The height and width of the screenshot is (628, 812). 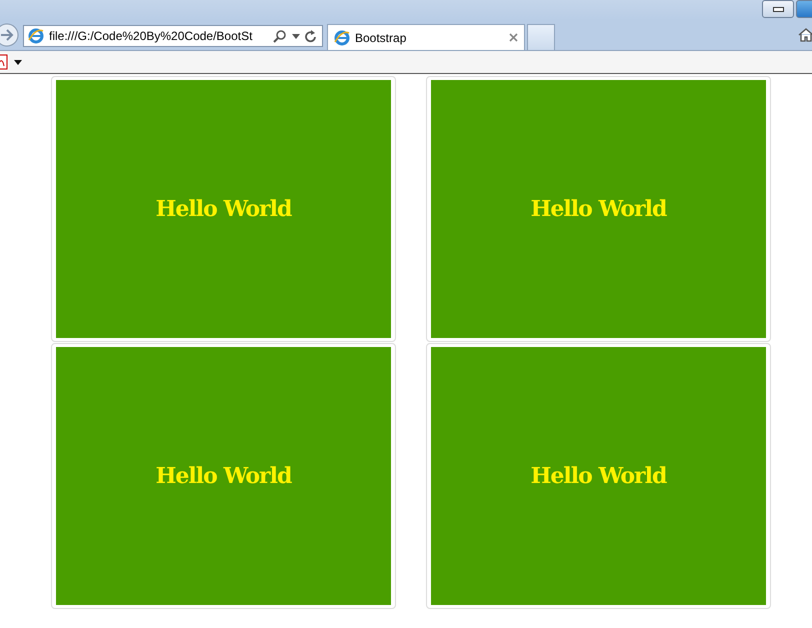 I want to click on search-icon, so click(x=280, y=36).